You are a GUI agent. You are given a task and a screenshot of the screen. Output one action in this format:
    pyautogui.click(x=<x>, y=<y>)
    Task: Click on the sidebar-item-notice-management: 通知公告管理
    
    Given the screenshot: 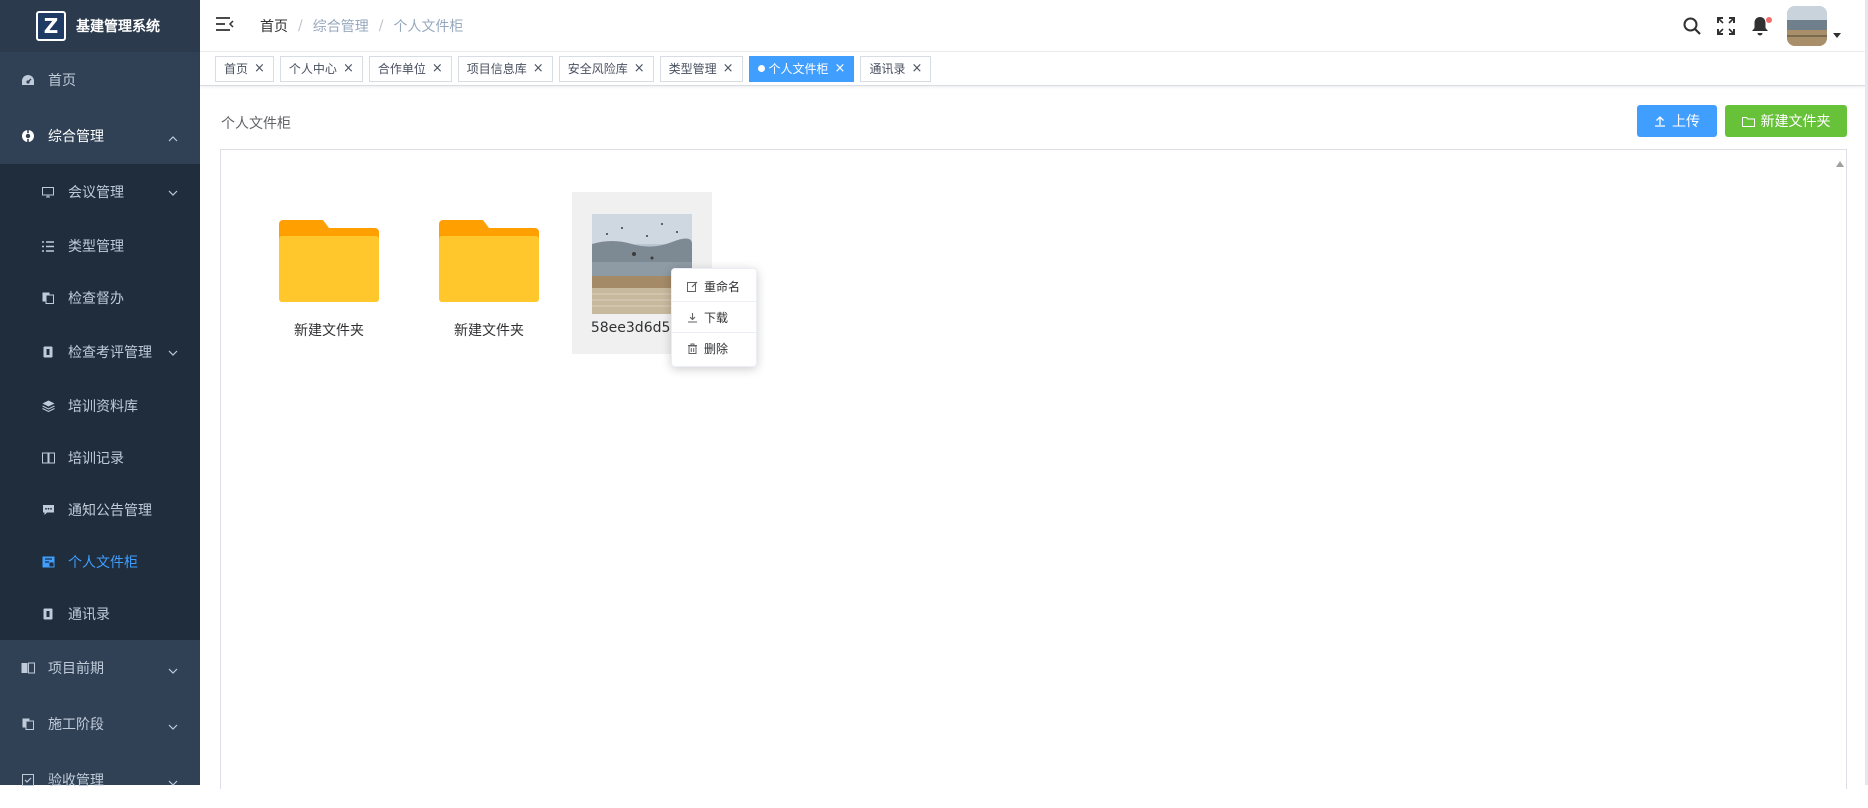 What is the action you would take?
    pyautogui.click(x=100, y=510)
    